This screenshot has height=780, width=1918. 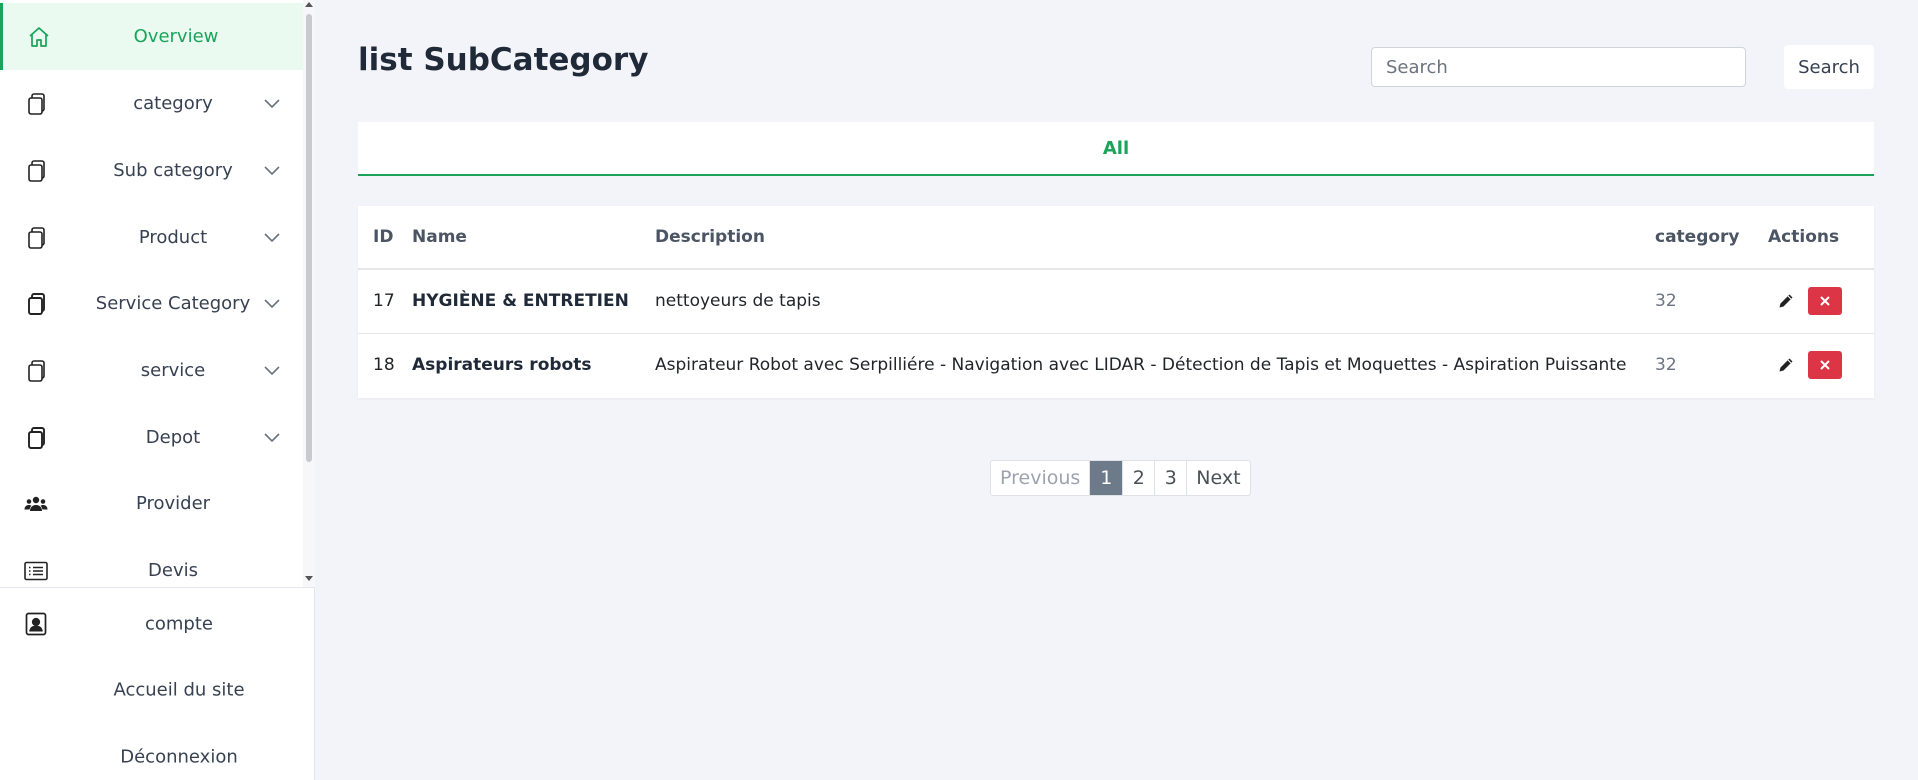 What do you see at coordinates (1171, 478) in the screenshot?
I see `page-button-3: 3` at bounding box center [1171, 478].